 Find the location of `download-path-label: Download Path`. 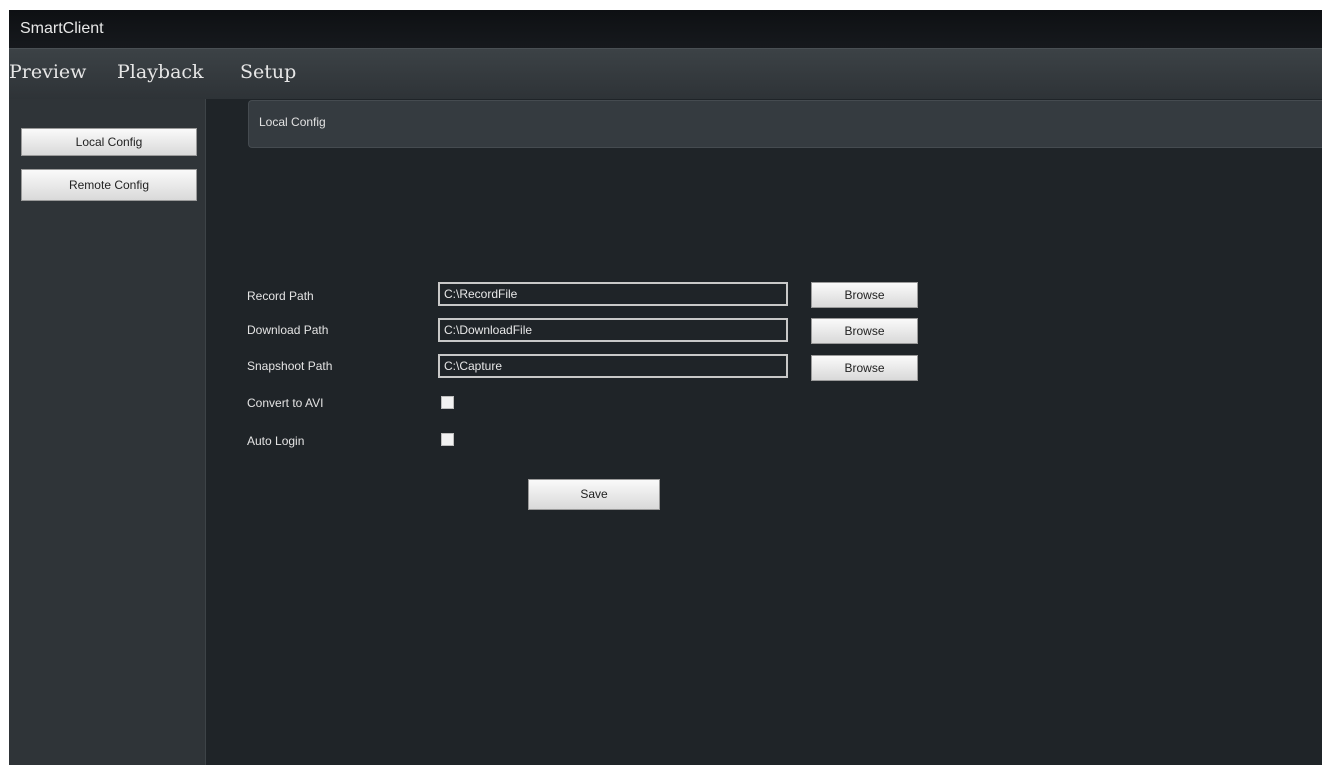

download-path-label: Download Path is located at coordinates (288, 330).